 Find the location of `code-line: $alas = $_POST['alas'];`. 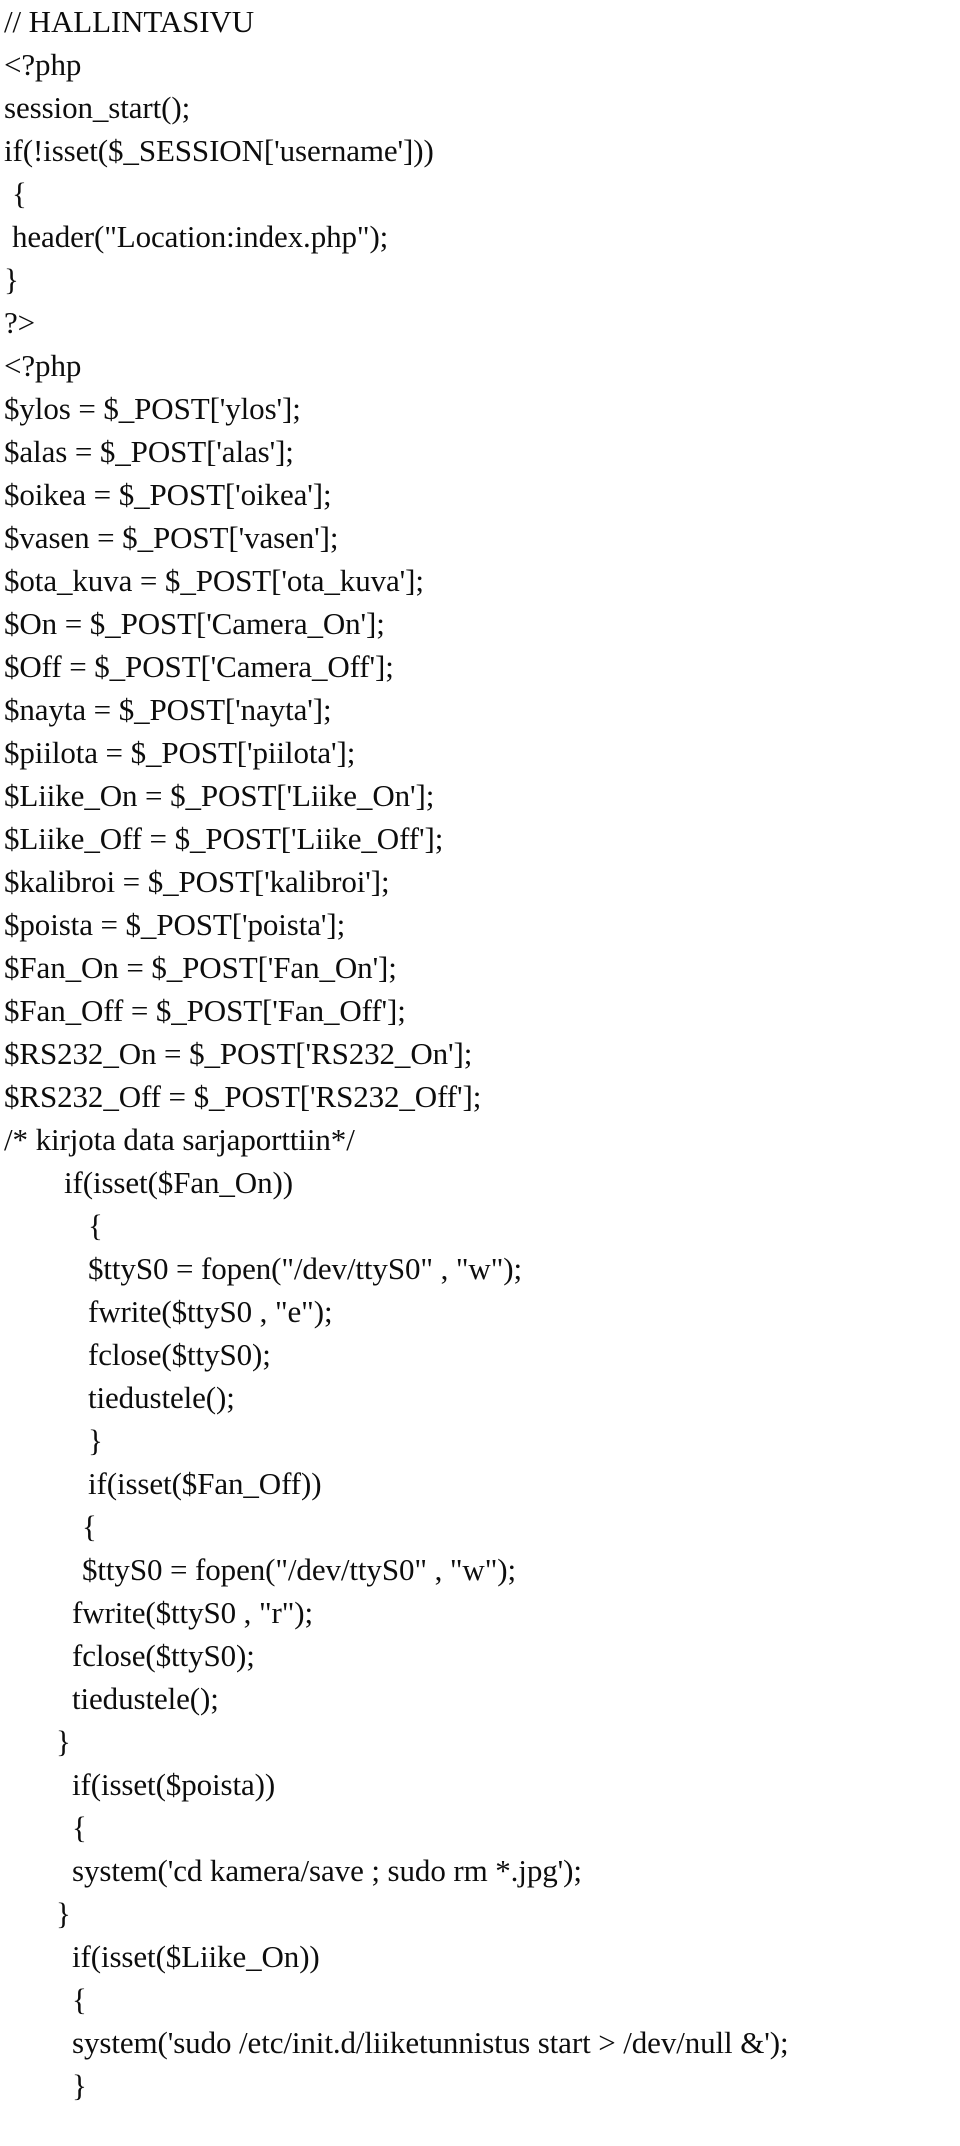

code-line: $alas = $_POST['alas']; is located at coordinates (149, 451).